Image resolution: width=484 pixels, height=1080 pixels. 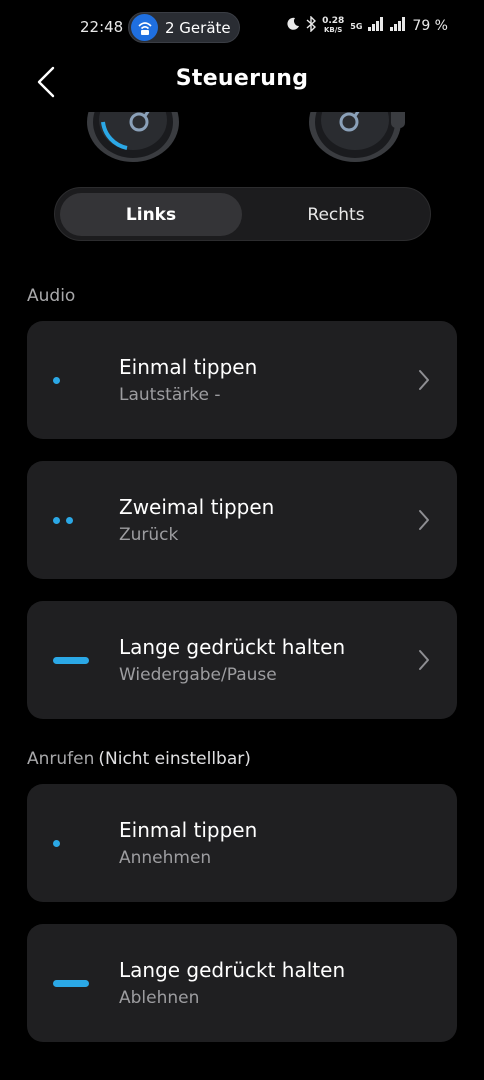 What do you see at coordinates (333, 30) in the screenshot?
I see `network-speed-unit: KB/S` at bounding box center [333, 30].